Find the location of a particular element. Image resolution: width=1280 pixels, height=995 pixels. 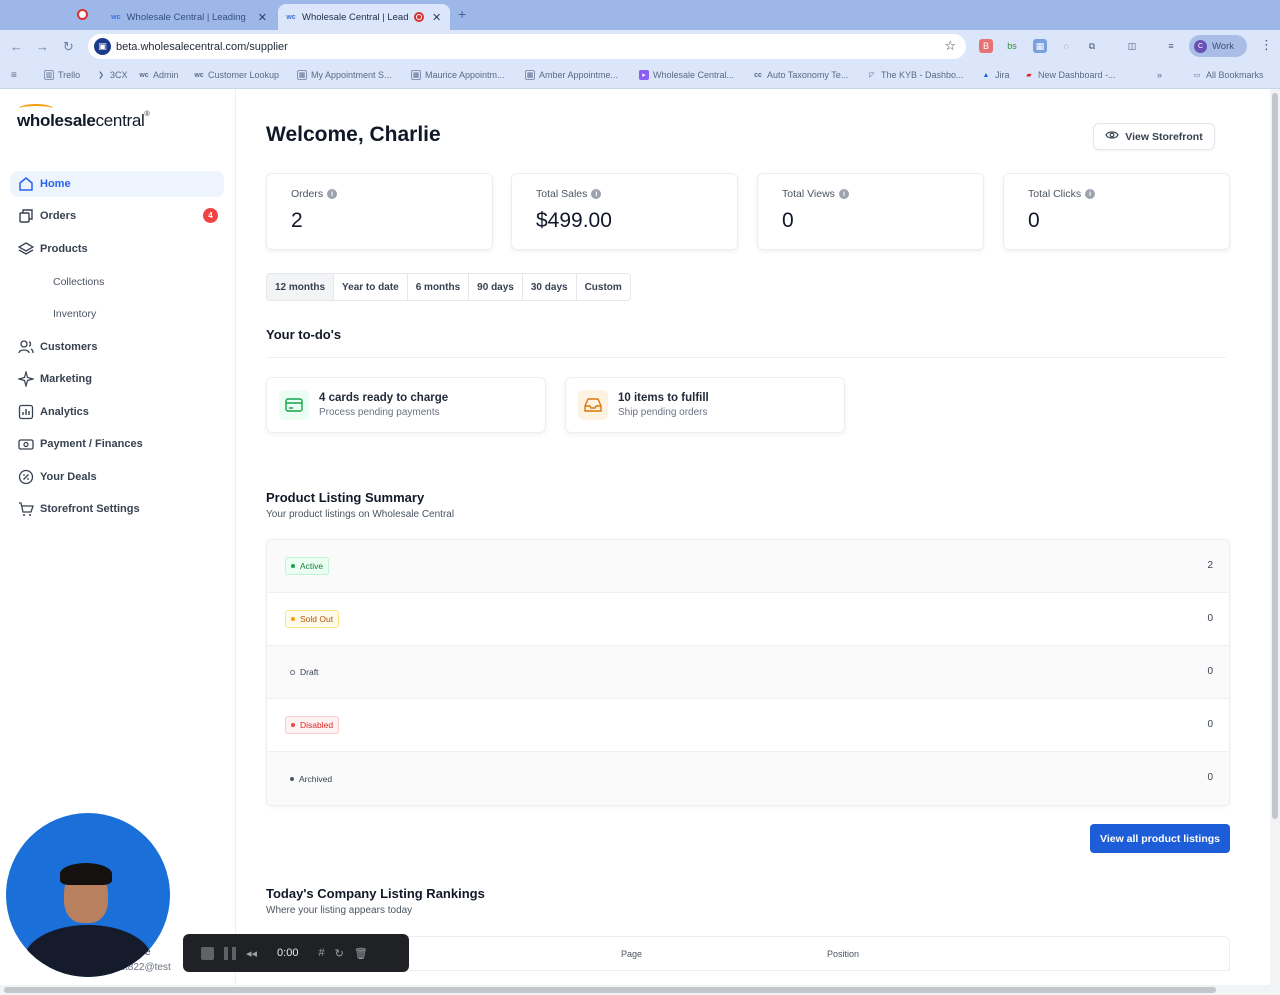

sidebar-item-payment-finances: Payment / Finances is located at coordinates (117, 444).